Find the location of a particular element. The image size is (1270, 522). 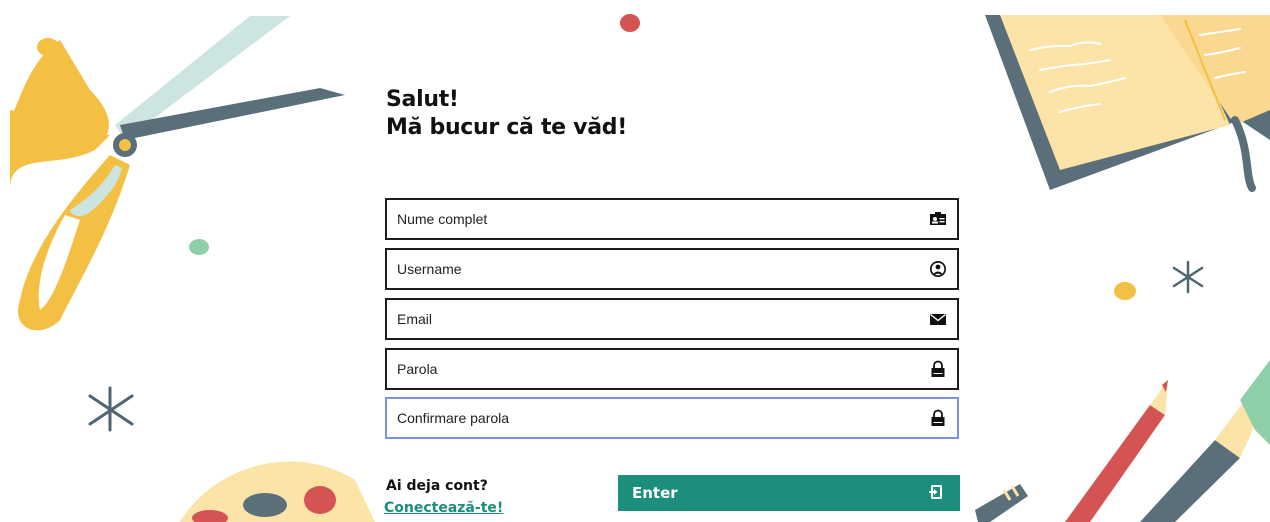

username-field is located at coordinates (672, 269).